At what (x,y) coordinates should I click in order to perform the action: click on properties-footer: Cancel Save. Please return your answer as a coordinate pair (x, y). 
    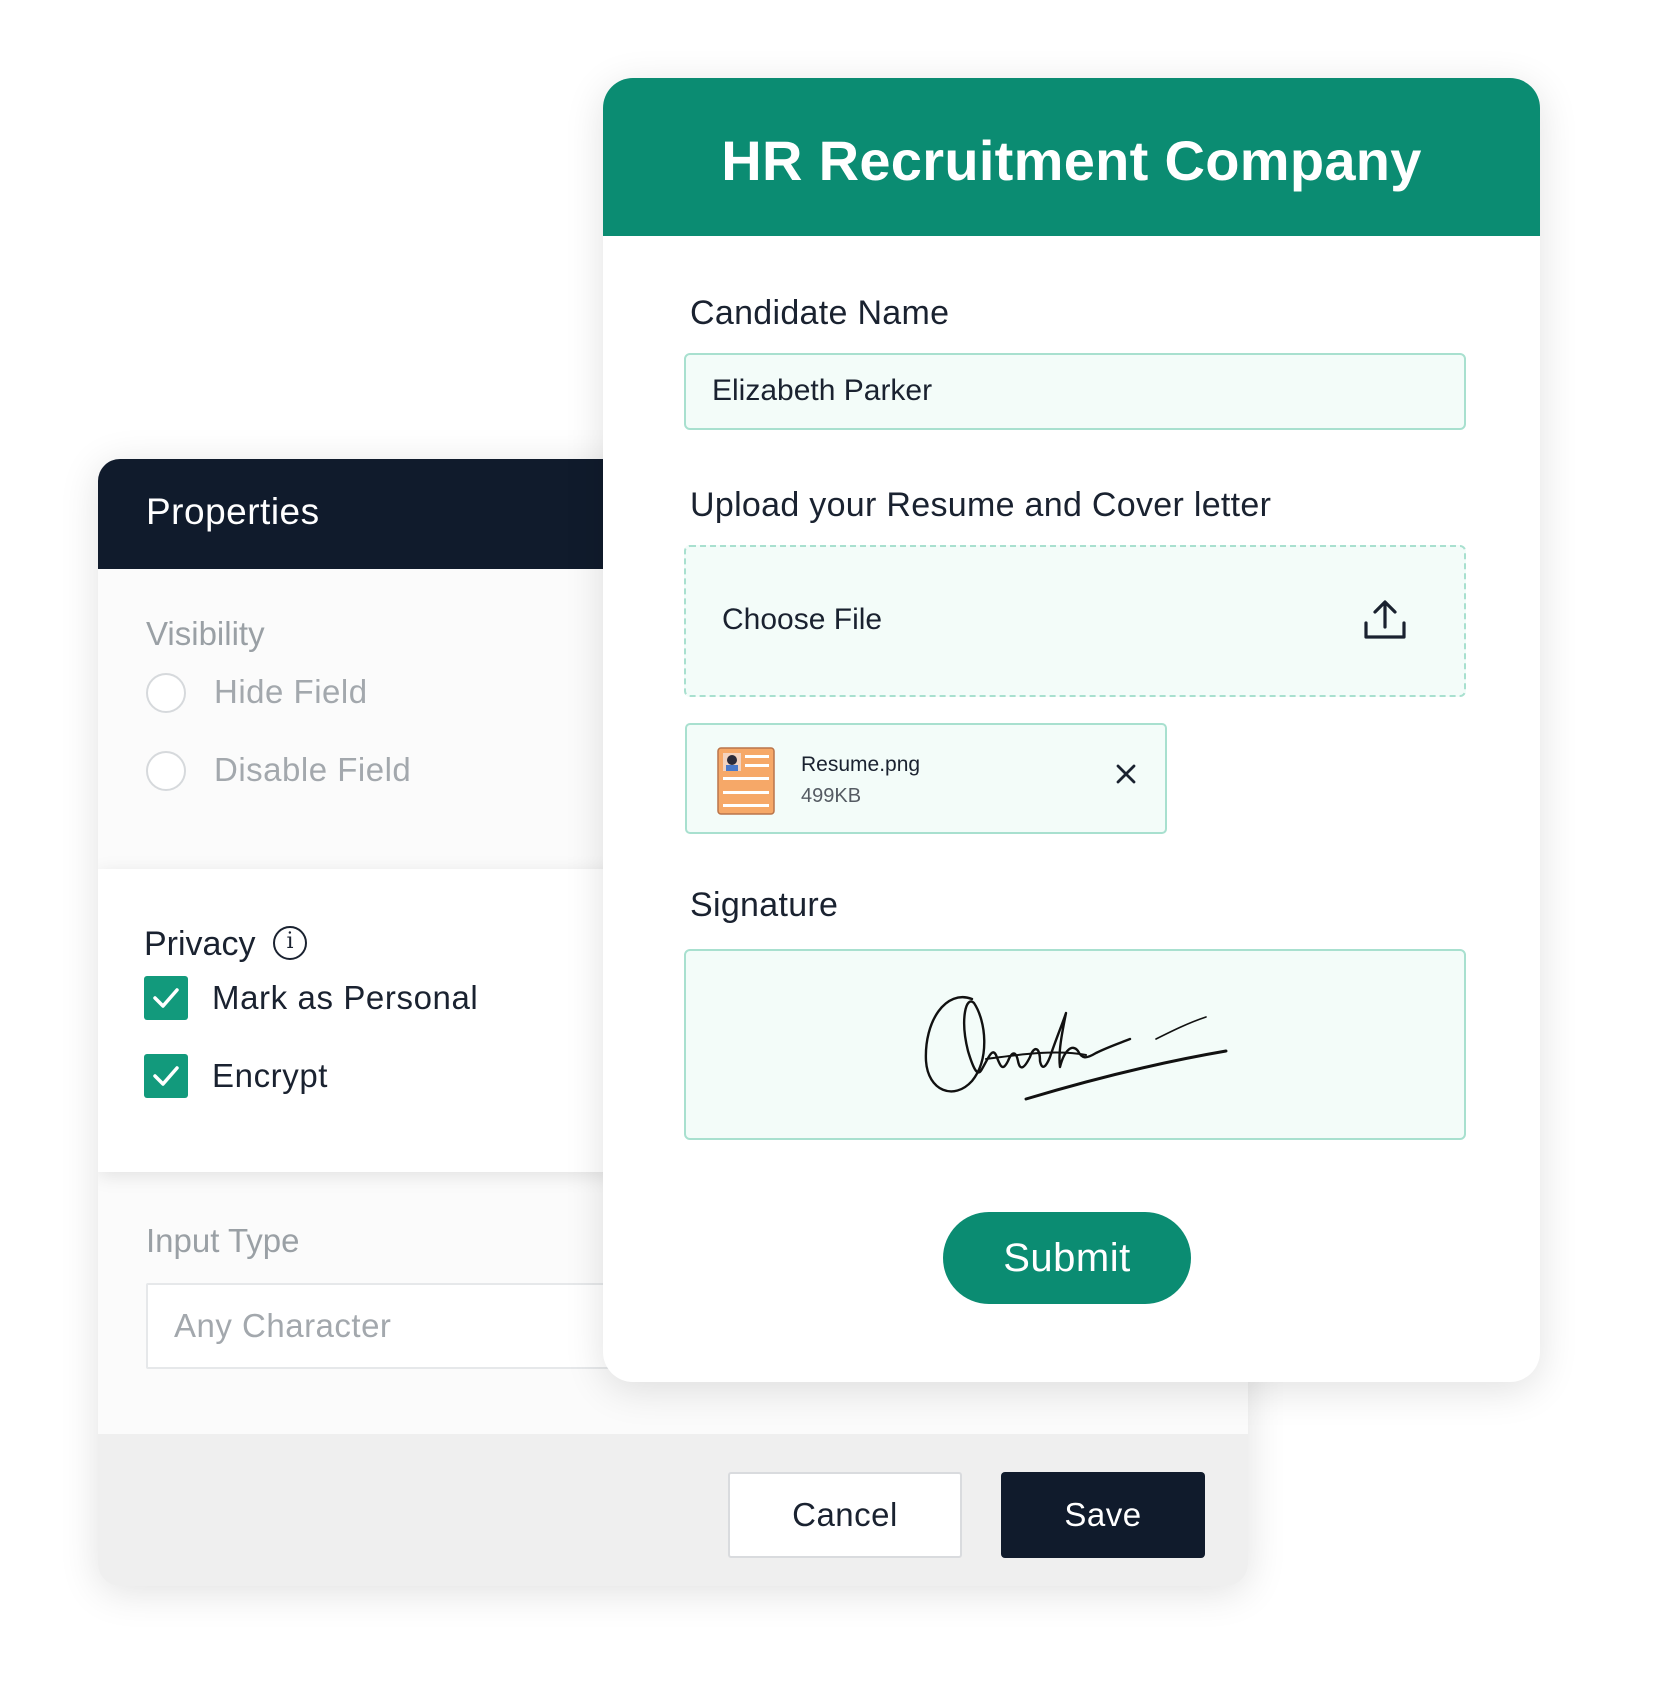
    Looking at the image, I should click on (673, 1510).